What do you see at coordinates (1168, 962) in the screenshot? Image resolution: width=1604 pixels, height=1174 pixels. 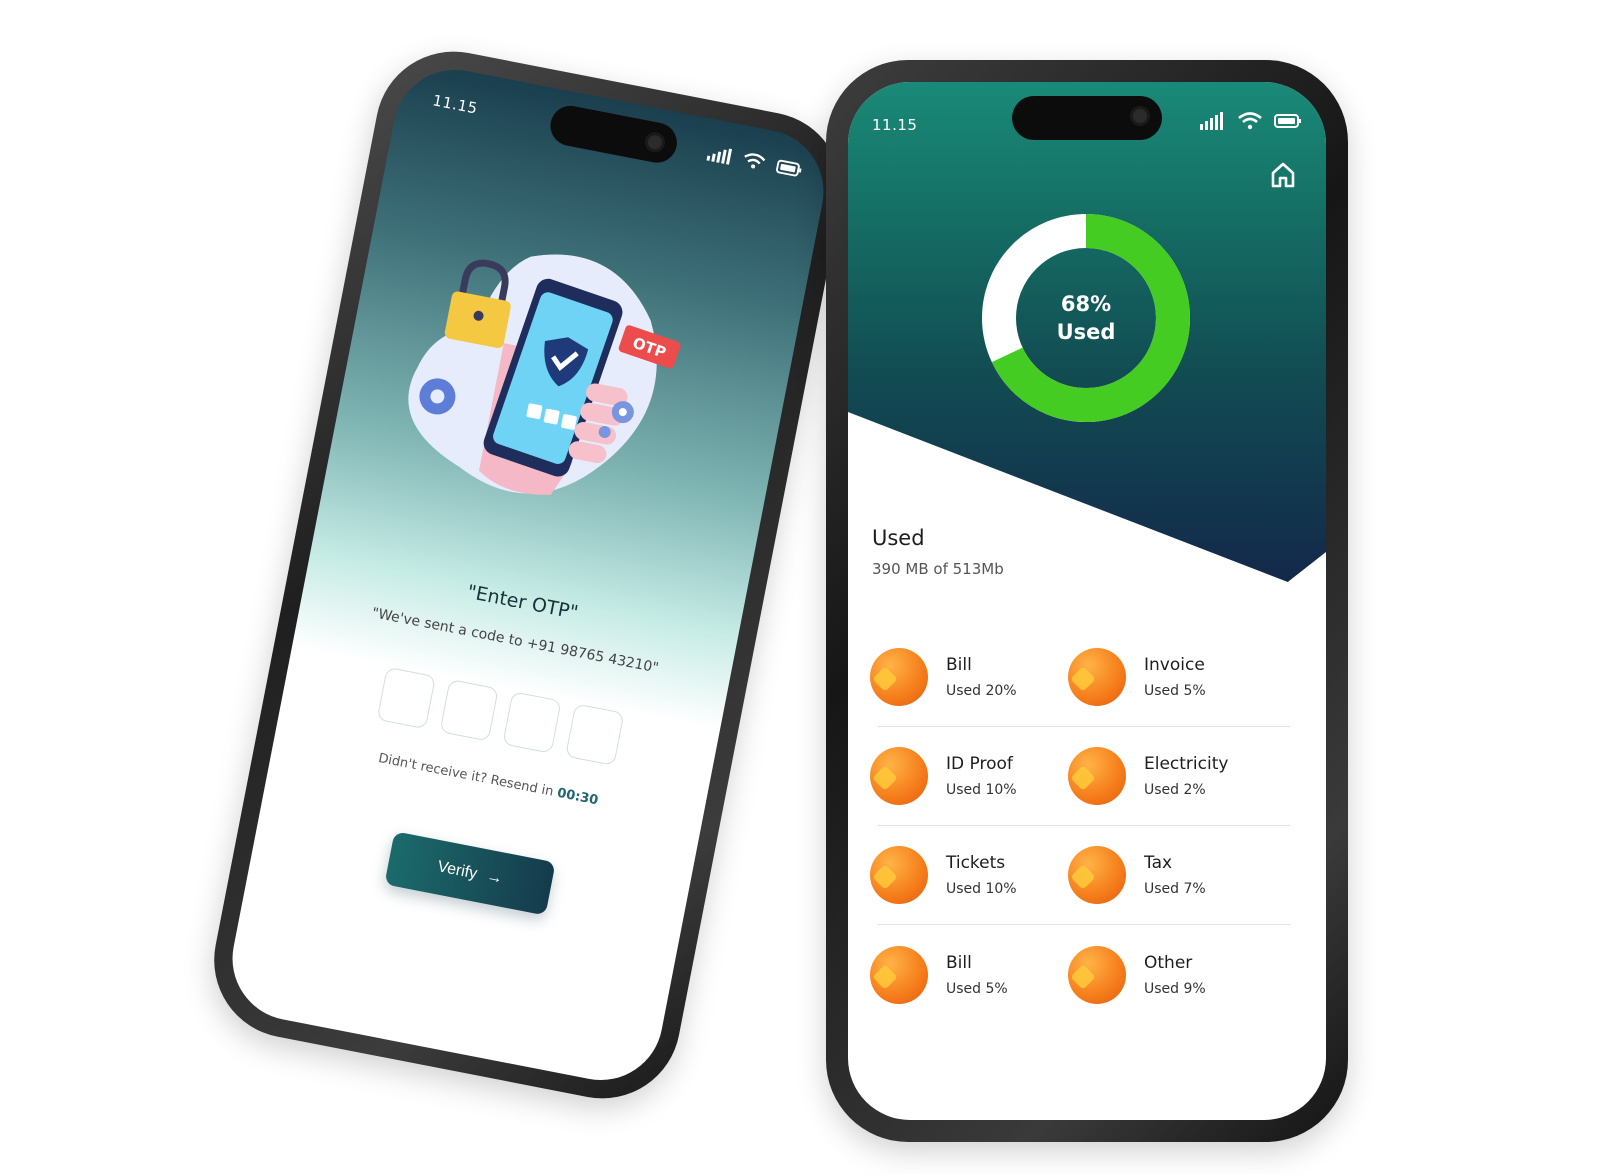 I see `category-name: Other` at bounding box center [1168, 962].